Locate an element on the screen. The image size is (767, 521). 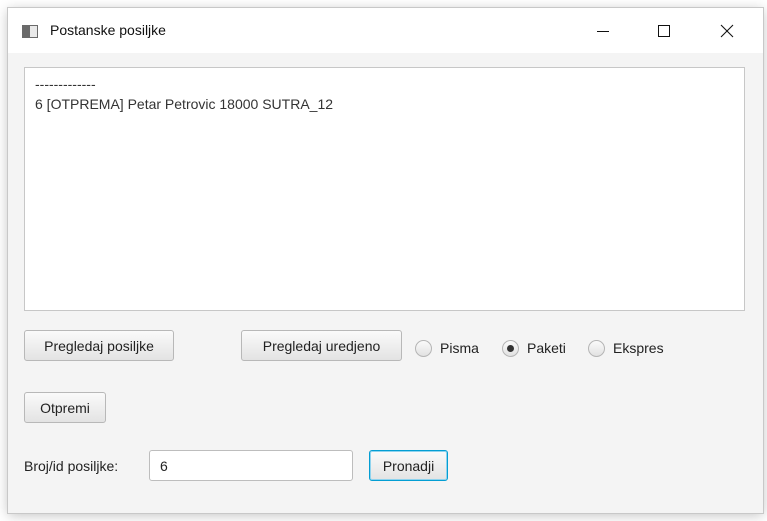
radio-paketi: Paketi is located at coordinates (534, 348).